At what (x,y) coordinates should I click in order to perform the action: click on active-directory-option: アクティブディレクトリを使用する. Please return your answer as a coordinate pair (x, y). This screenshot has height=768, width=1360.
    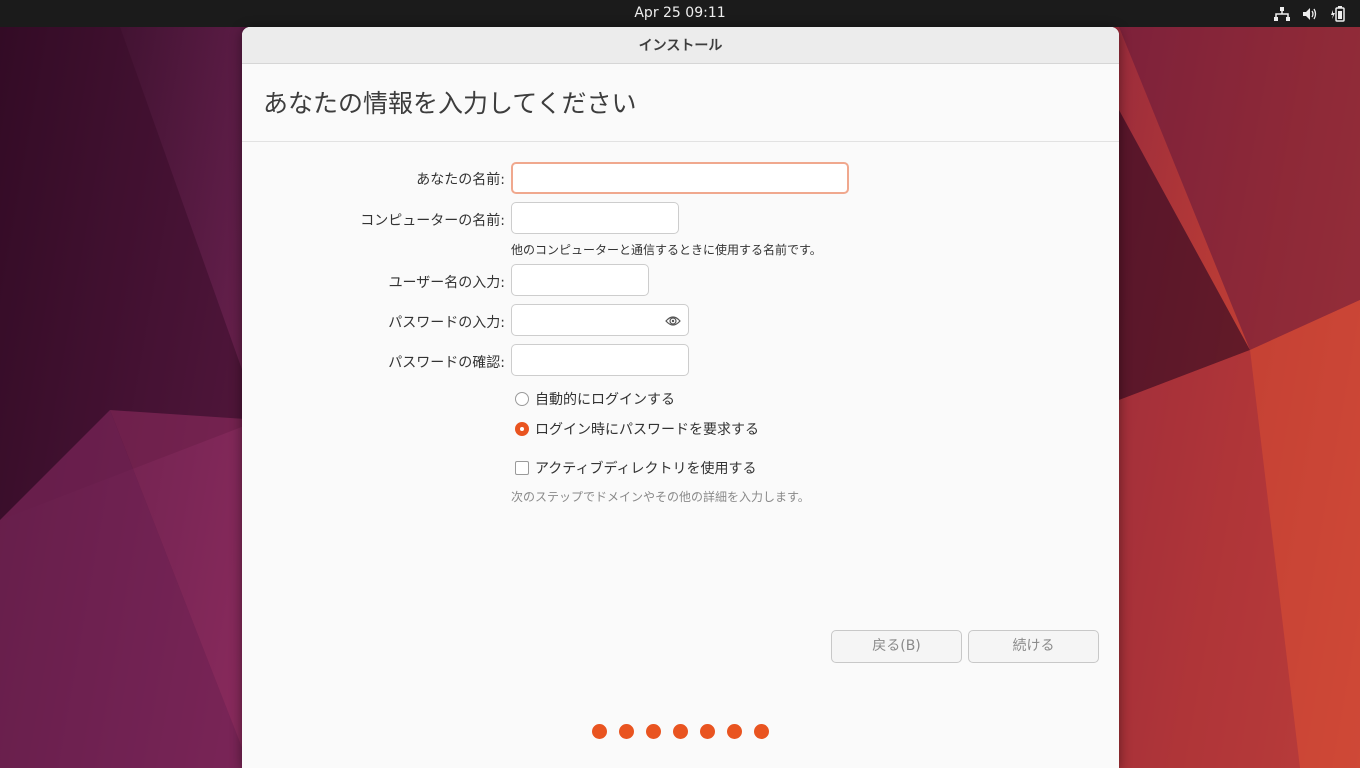
    Looking at the image, I should click on (635, 468).